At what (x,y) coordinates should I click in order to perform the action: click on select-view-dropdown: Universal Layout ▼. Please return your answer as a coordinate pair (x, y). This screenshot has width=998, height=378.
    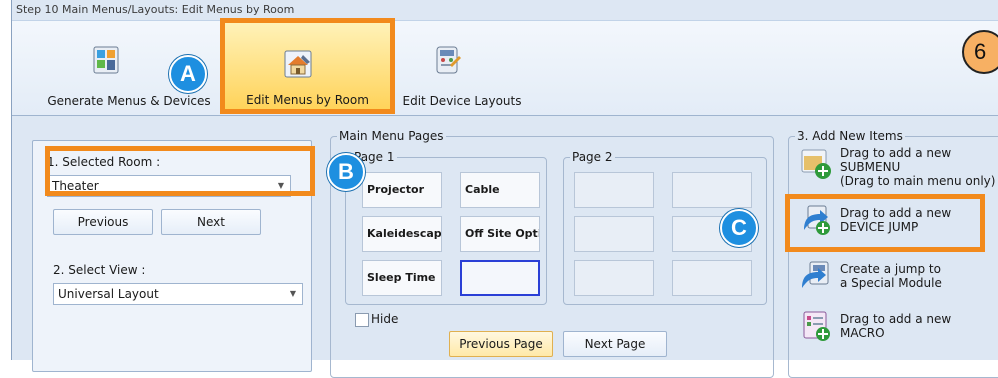
    Looking at the image, I should click on (178, 294).